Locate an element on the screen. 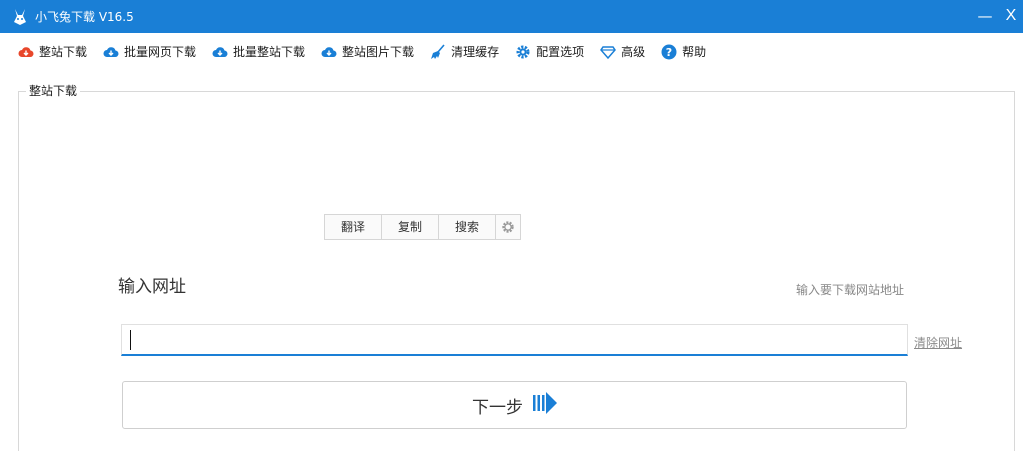 This screenshot has width=1023, height=451. url-input is located at coordinates (514, 339).